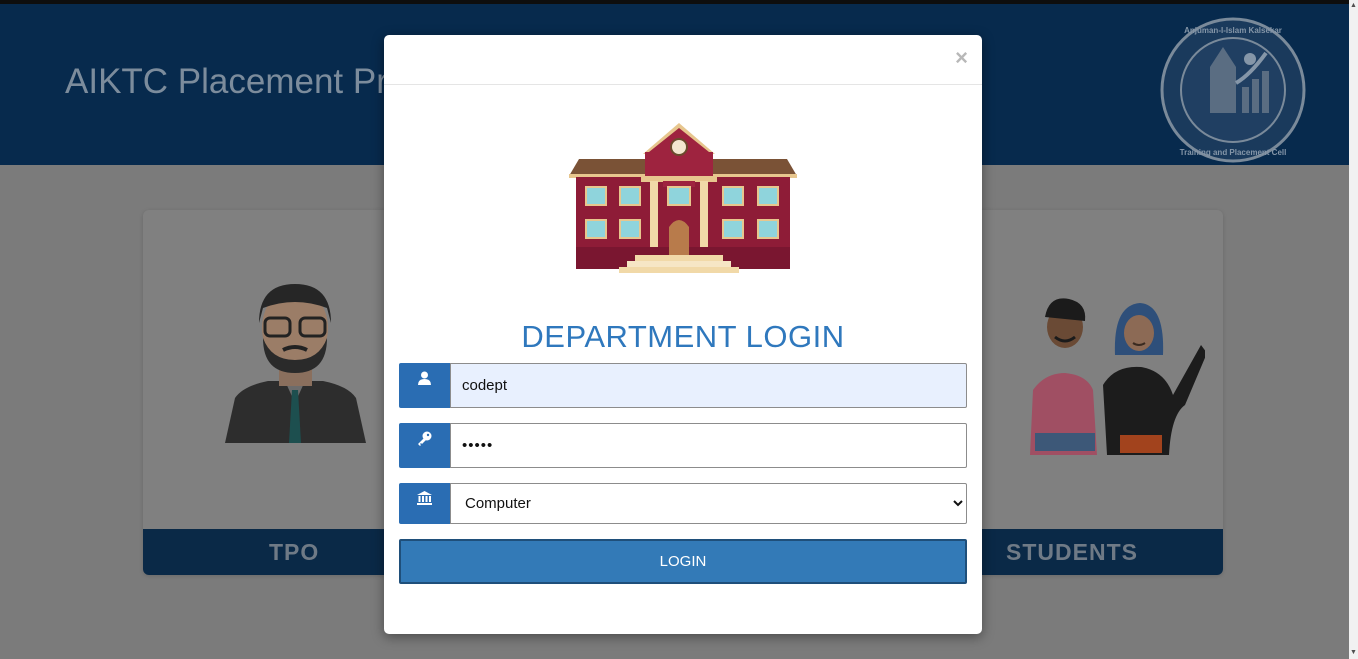 The width and height of the screenshot is (1358, 659). What do you see at coordinates (708, 503) in the screenshot?
I see `department-select: Computer` at bounding box center [708, 503].